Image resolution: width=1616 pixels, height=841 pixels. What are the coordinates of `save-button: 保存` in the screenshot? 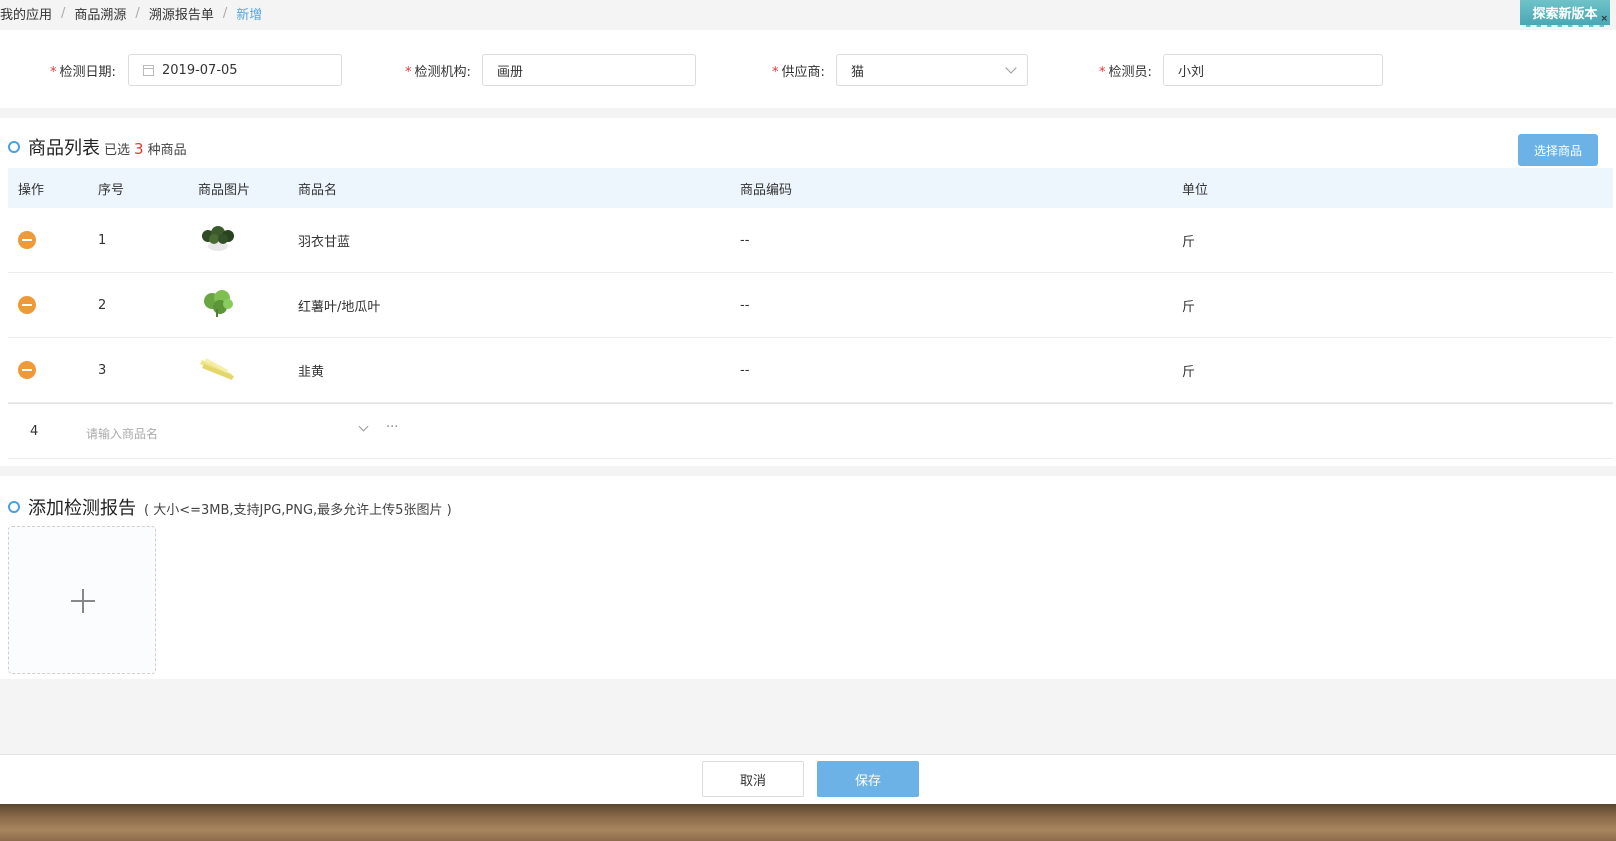 It's located at (868, 779).